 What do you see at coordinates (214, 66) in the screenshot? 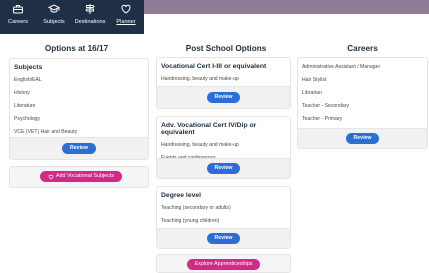
I see `card-title: Vocational Cert I-III or equivalent` at bounding box center [214, 66].